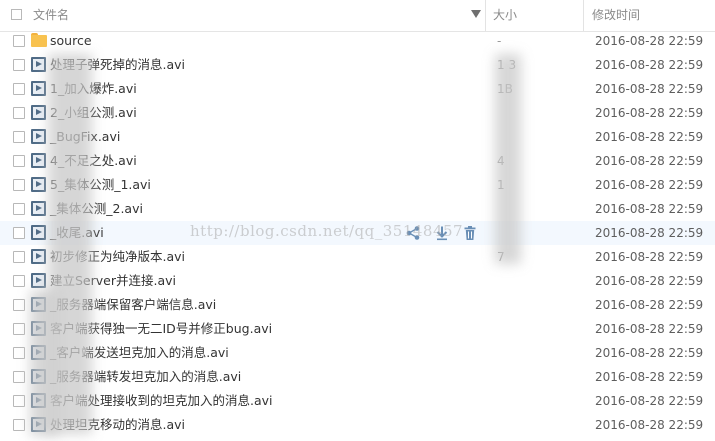 The image size is (715, 441). Describe the element at coordinates (535, 15) in the screenshot. I see `column-header-size: 大小` at that location.